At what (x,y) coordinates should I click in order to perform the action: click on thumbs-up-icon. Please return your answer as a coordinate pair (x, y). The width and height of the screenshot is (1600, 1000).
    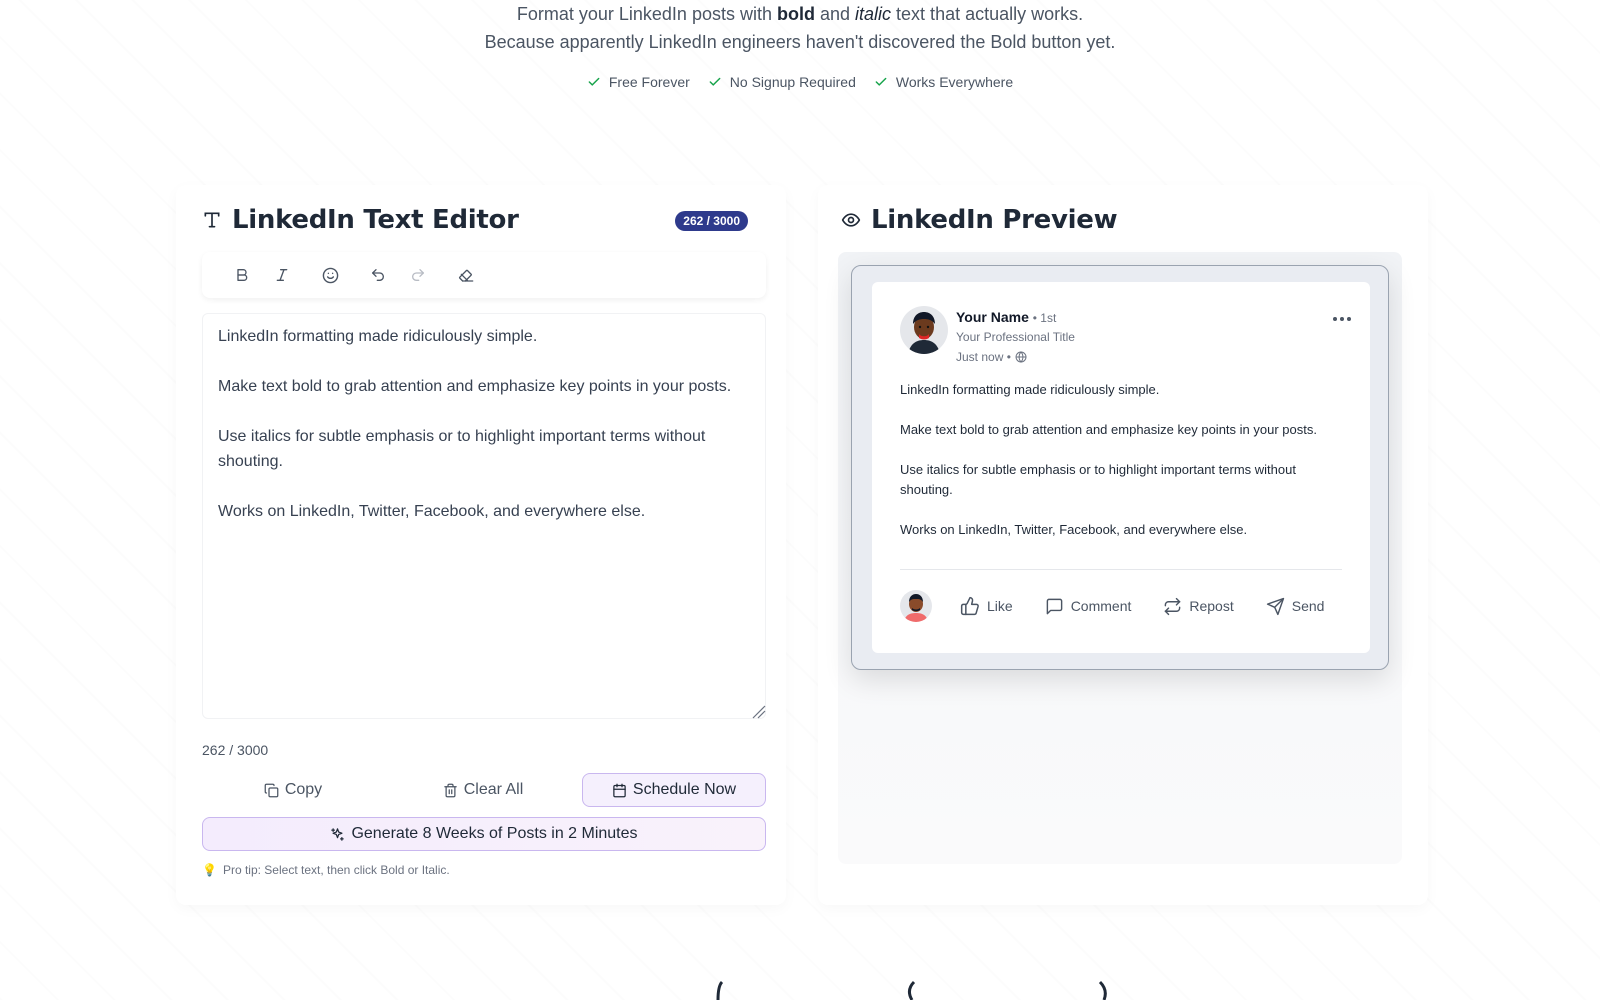
    Looking at the image, I should click on (969, 606).